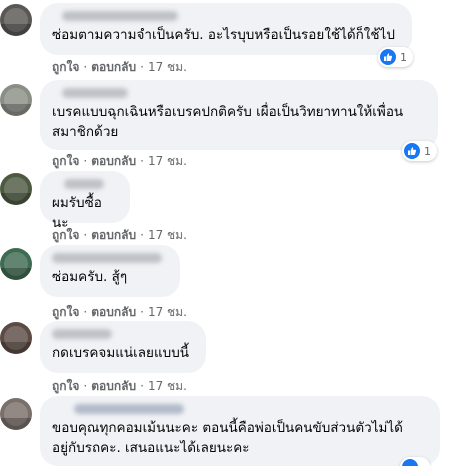  What do you see at coordinates (85, 201) in the screenshot?
I see `comment-bubble: ผมรับซื้อนะ` at bounding box center [85, 201].